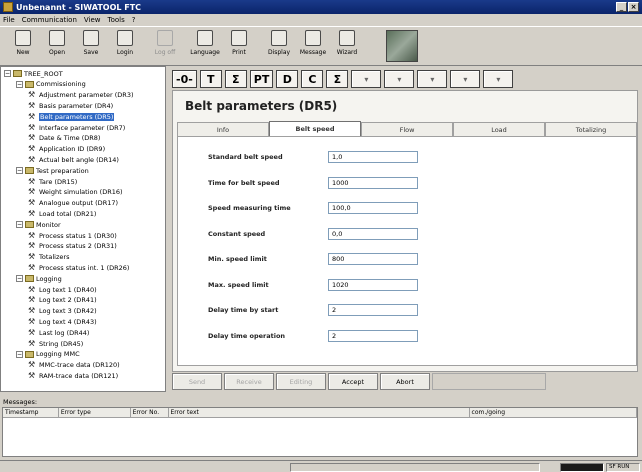  I want to click on constant-speed-field: 0,0, so click(373, 233).